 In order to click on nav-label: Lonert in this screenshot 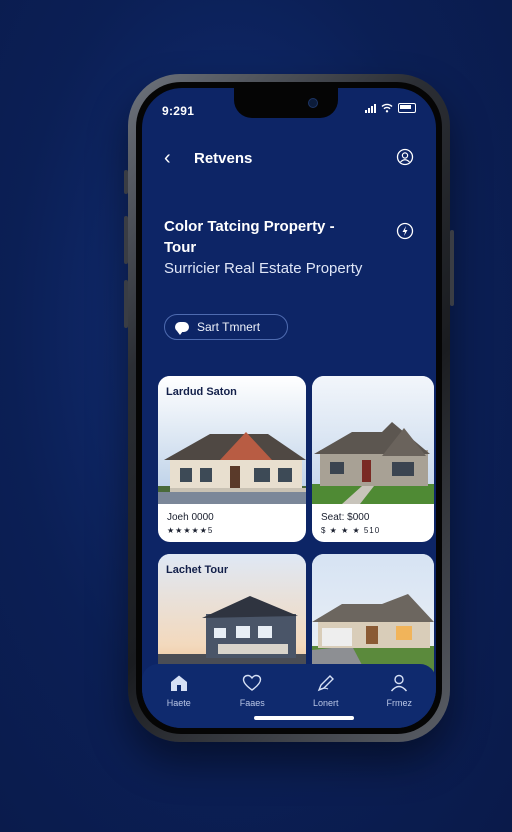, I will do `click(325, 703)`.